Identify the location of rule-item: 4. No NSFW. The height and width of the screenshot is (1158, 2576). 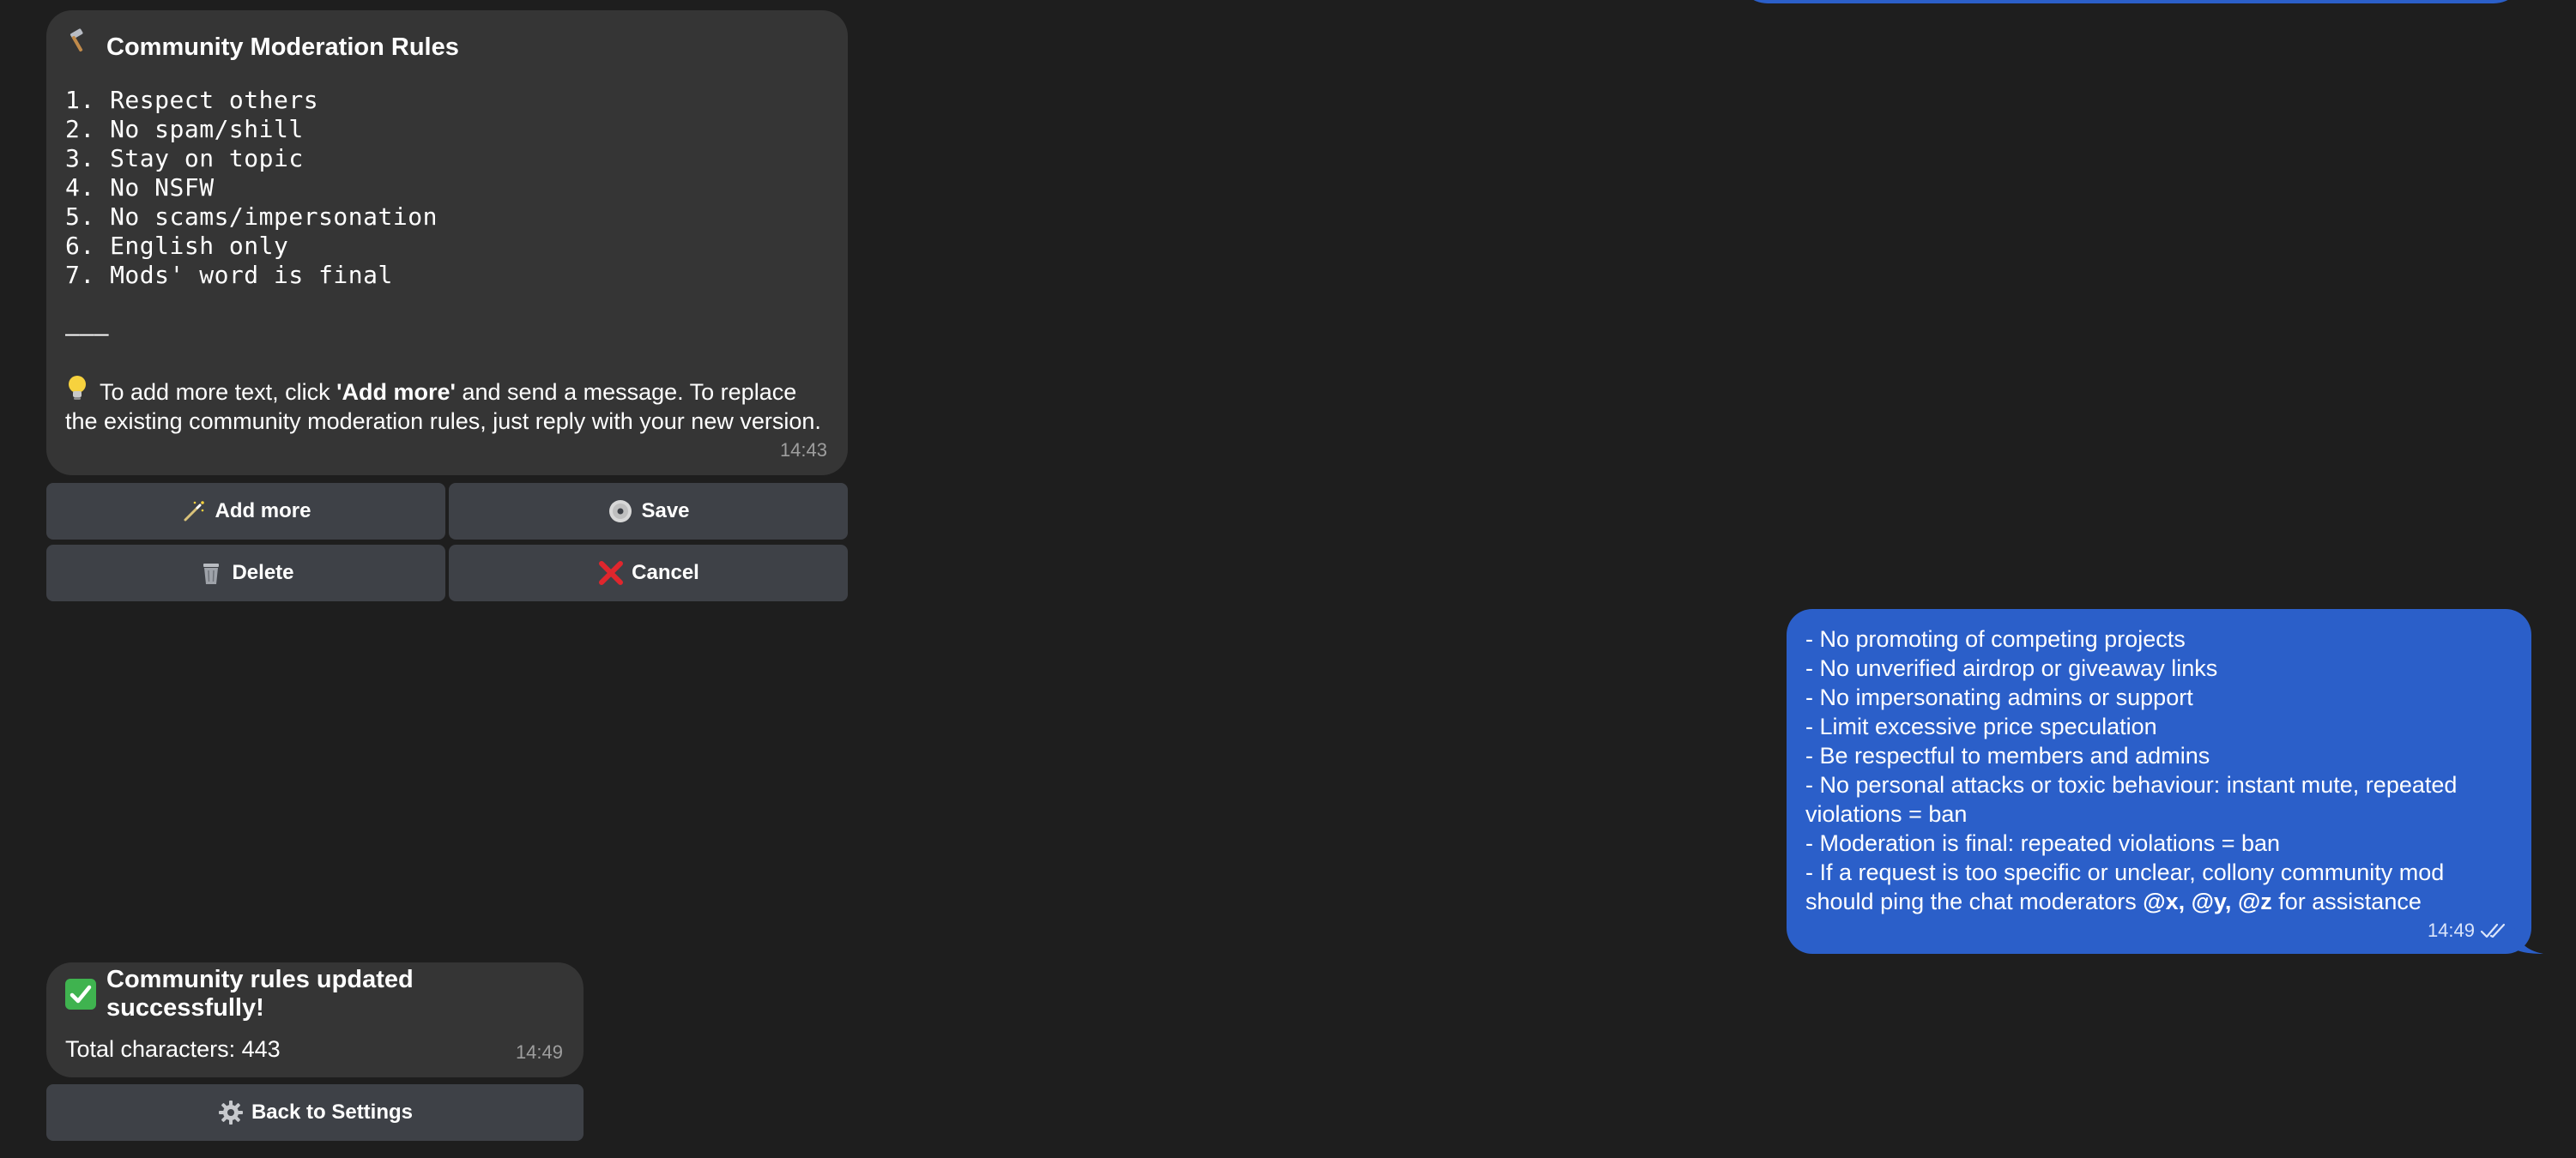
(140, 187).